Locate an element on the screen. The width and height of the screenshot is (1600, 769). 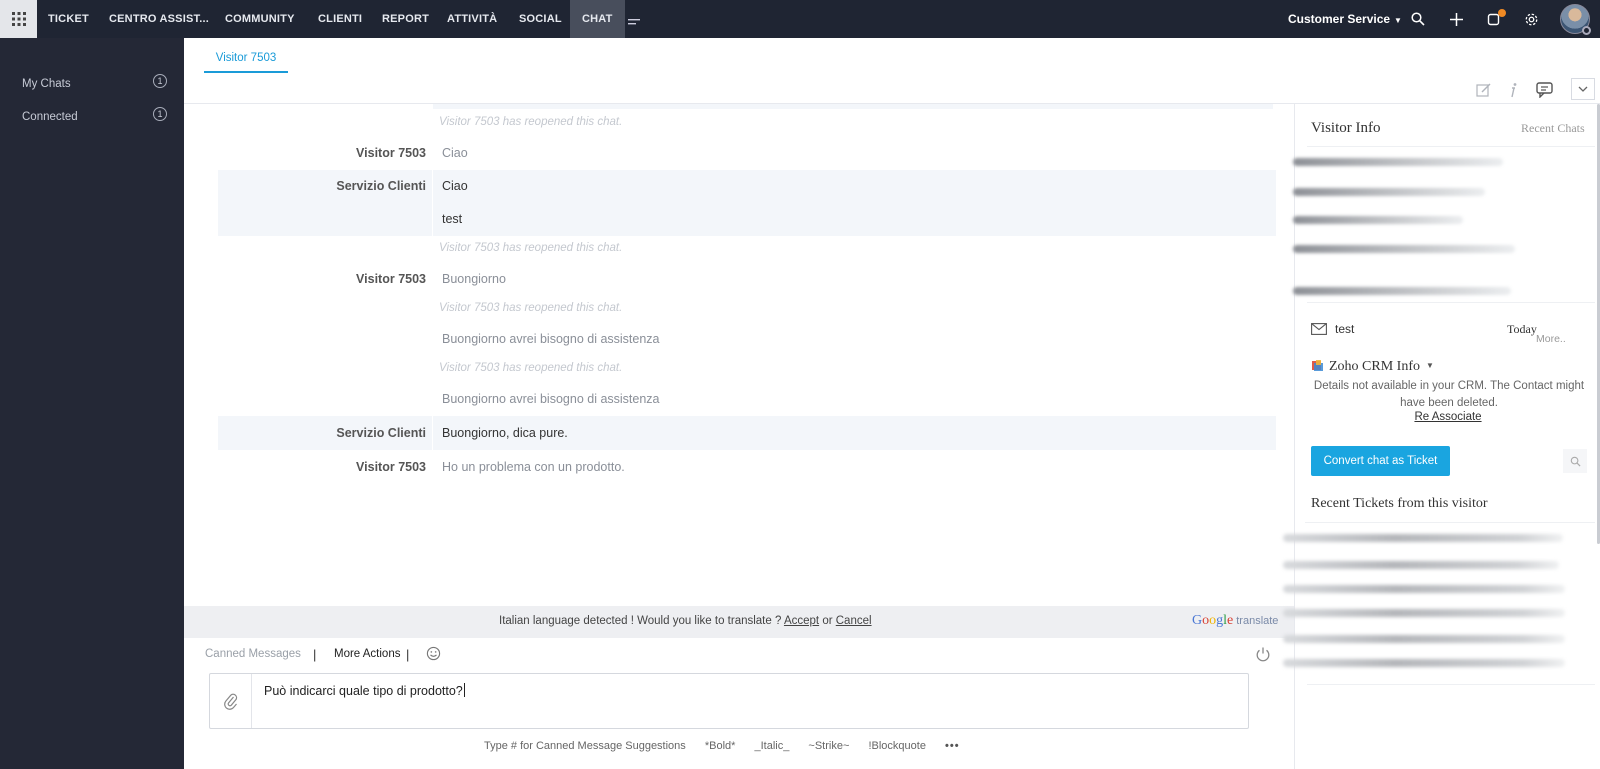
agent-message: Buongiorno, dica pure. is located at coordinates (505, 433).